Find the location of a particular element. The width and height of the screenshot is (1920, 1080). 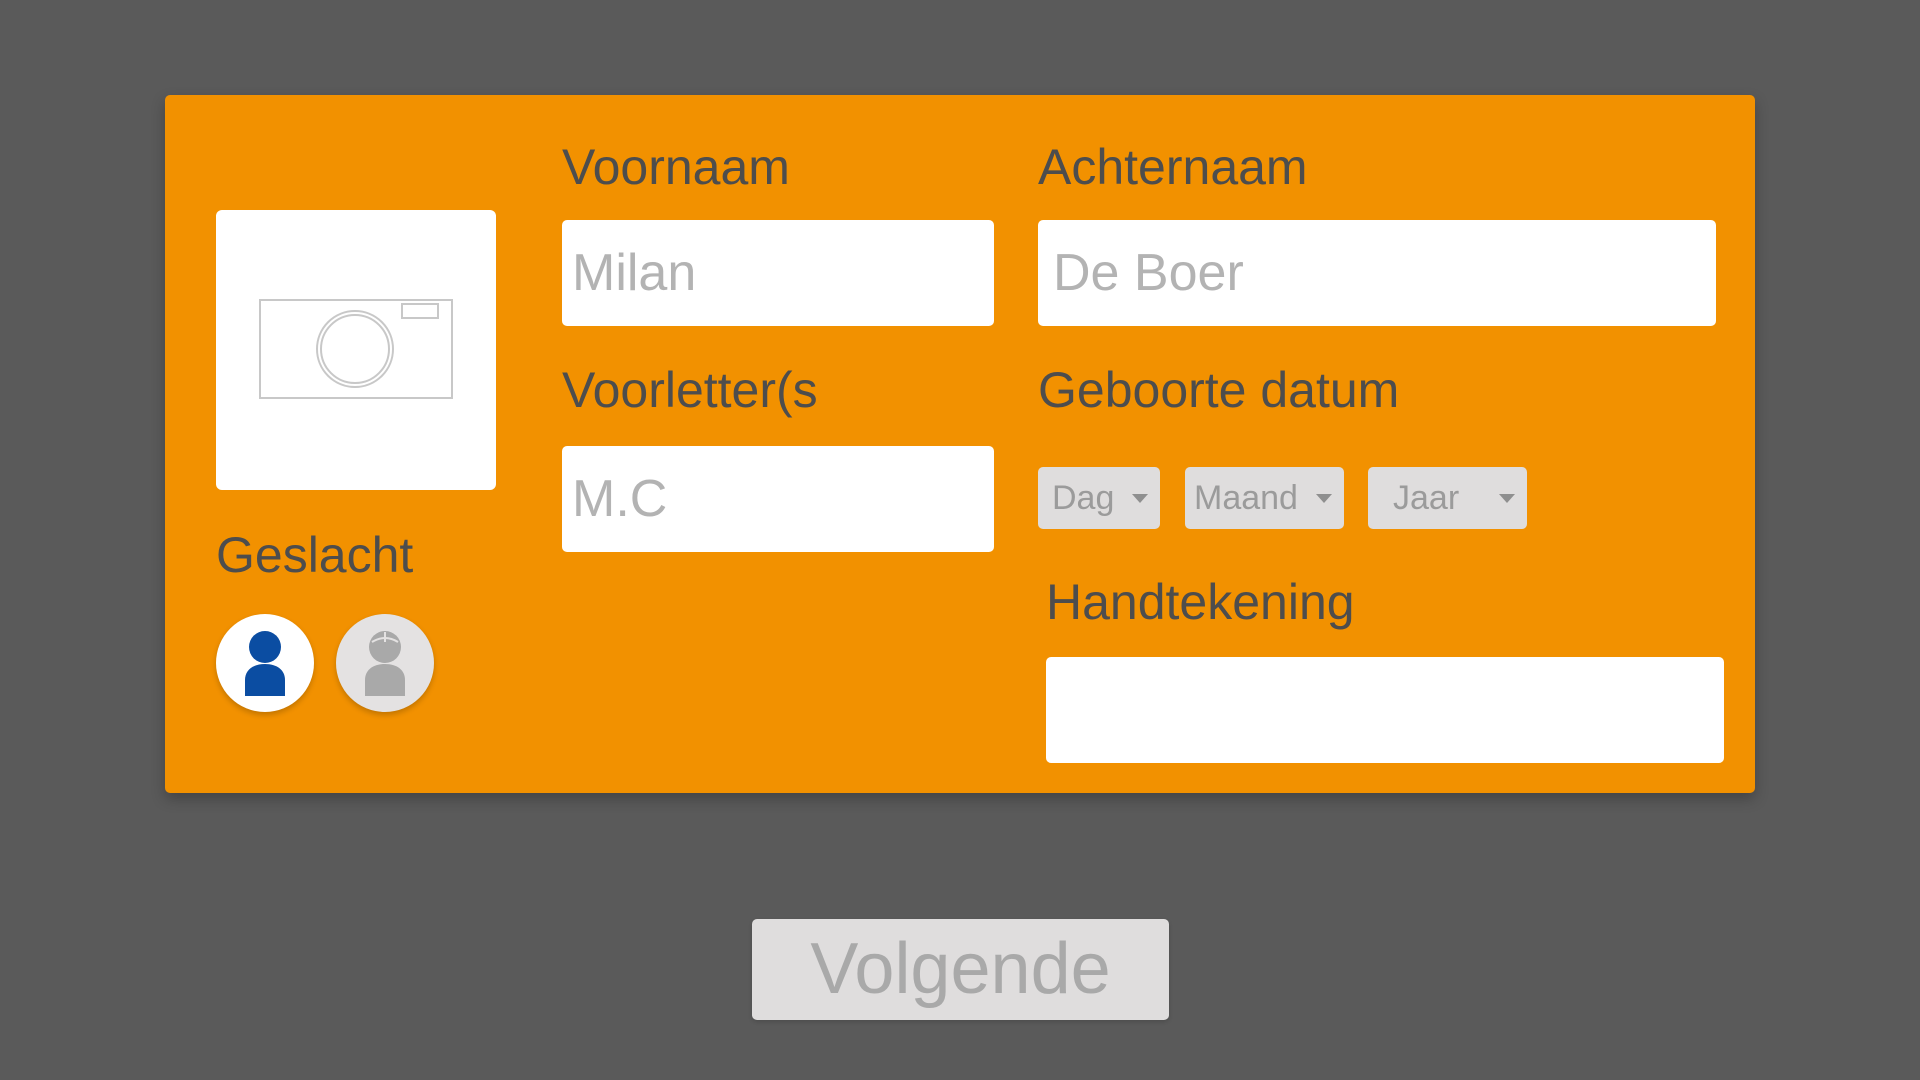

birth-year-select: Jaar is located at coordinates (1447, 498).